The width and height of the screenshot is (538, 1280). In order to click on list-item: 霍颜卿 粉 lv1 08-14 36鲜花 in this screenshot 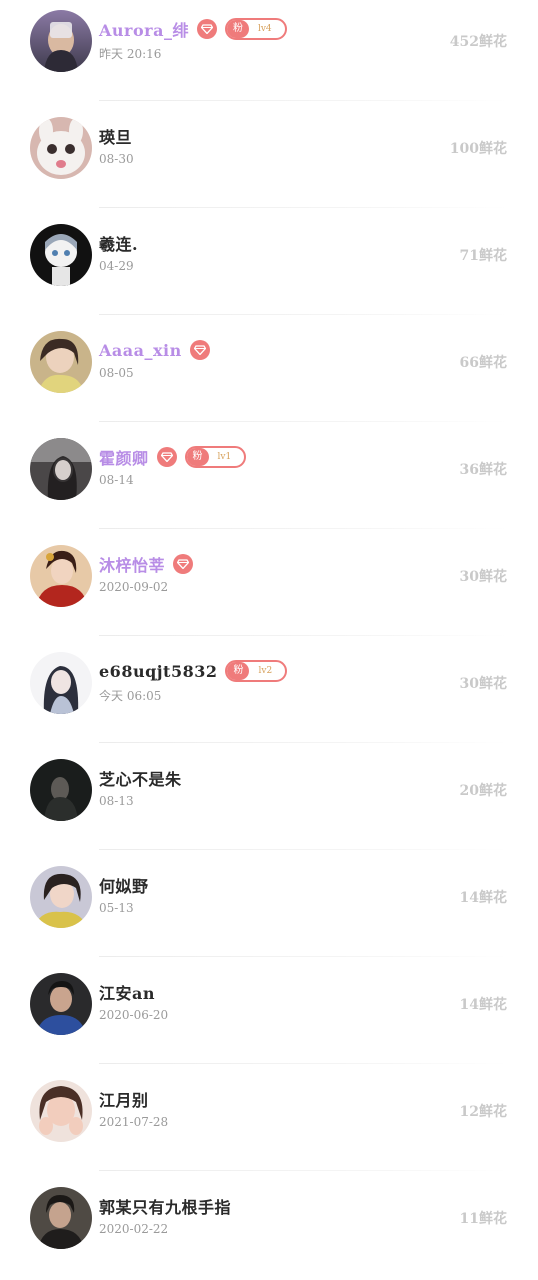, I will do `click(269, 481)`.